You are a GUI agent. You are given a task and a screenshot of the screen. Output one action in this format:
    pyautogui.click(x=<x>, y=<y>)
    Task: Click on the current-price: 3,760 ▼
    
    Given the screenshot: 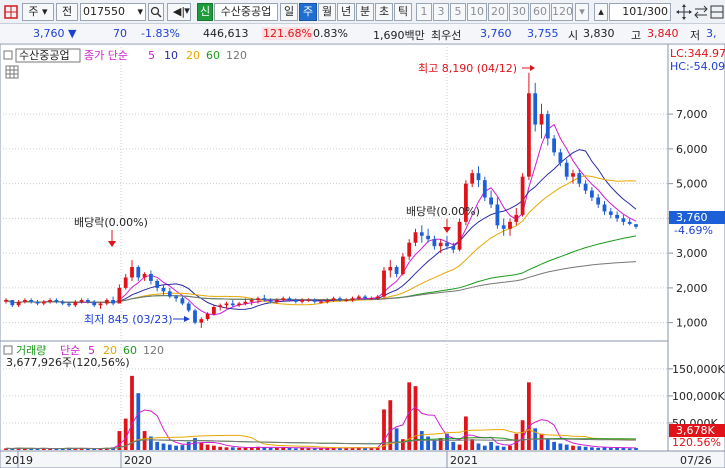 What is the action you would take?
    pyautogui.click(x=54, y=33)
    